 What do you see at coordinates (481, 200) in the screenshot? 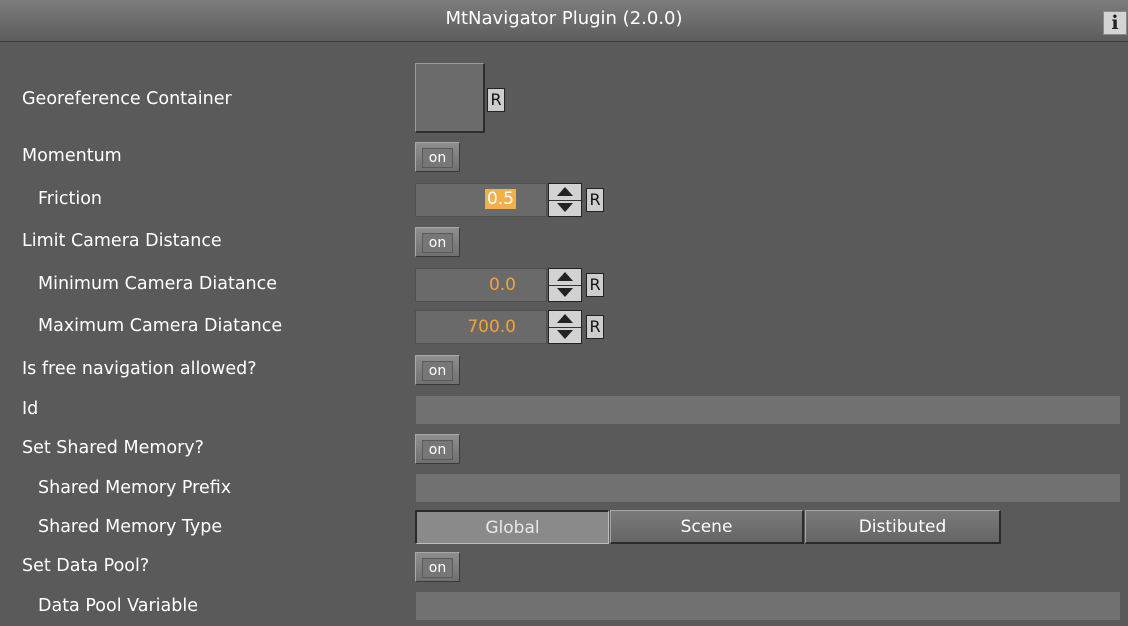
I see `friction-field: 0.5` at bounding box center [481, 200].